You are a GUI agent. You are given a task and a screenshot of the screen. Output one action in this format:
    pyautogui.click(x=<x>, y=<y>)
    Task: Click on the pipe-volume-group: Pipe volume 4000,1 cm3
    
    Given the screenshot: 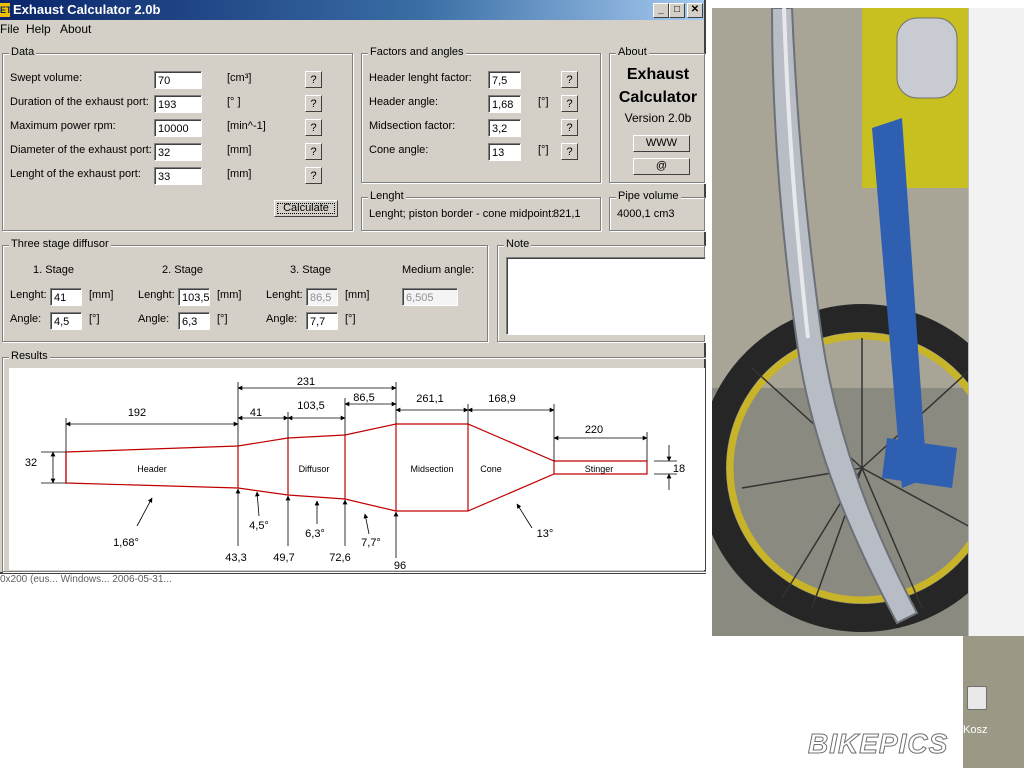 What is the action you would take?
    pyautogui.click(x=657, y=210)
    